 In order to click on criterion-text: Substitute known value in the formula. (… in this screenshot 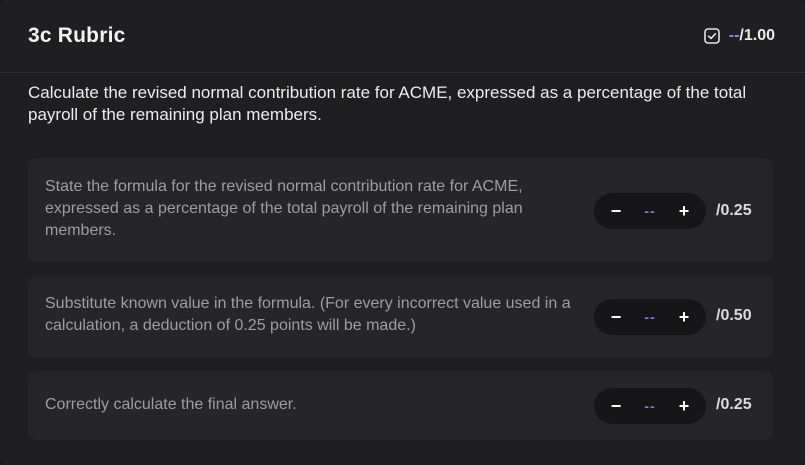, I will do `click(308, 314)`.